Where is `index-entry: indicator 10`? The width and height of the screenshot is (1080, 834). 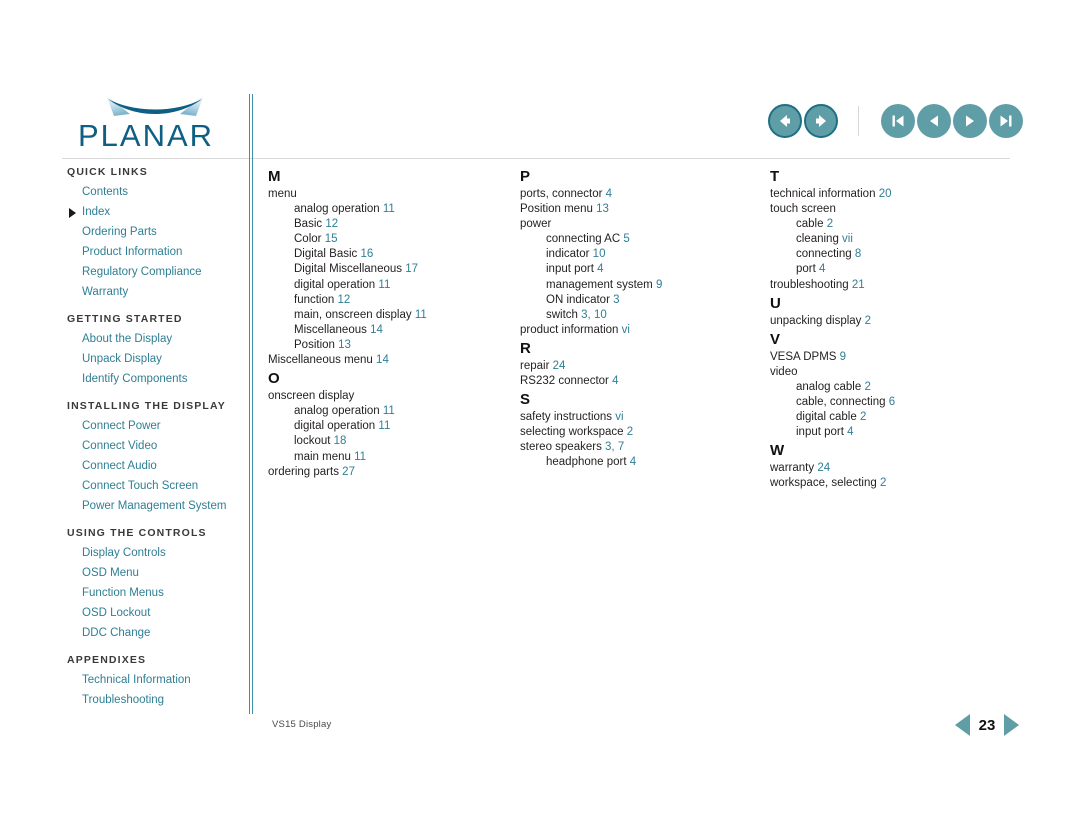
index-entry: indicator 10 is located at coordinates (640, 254).